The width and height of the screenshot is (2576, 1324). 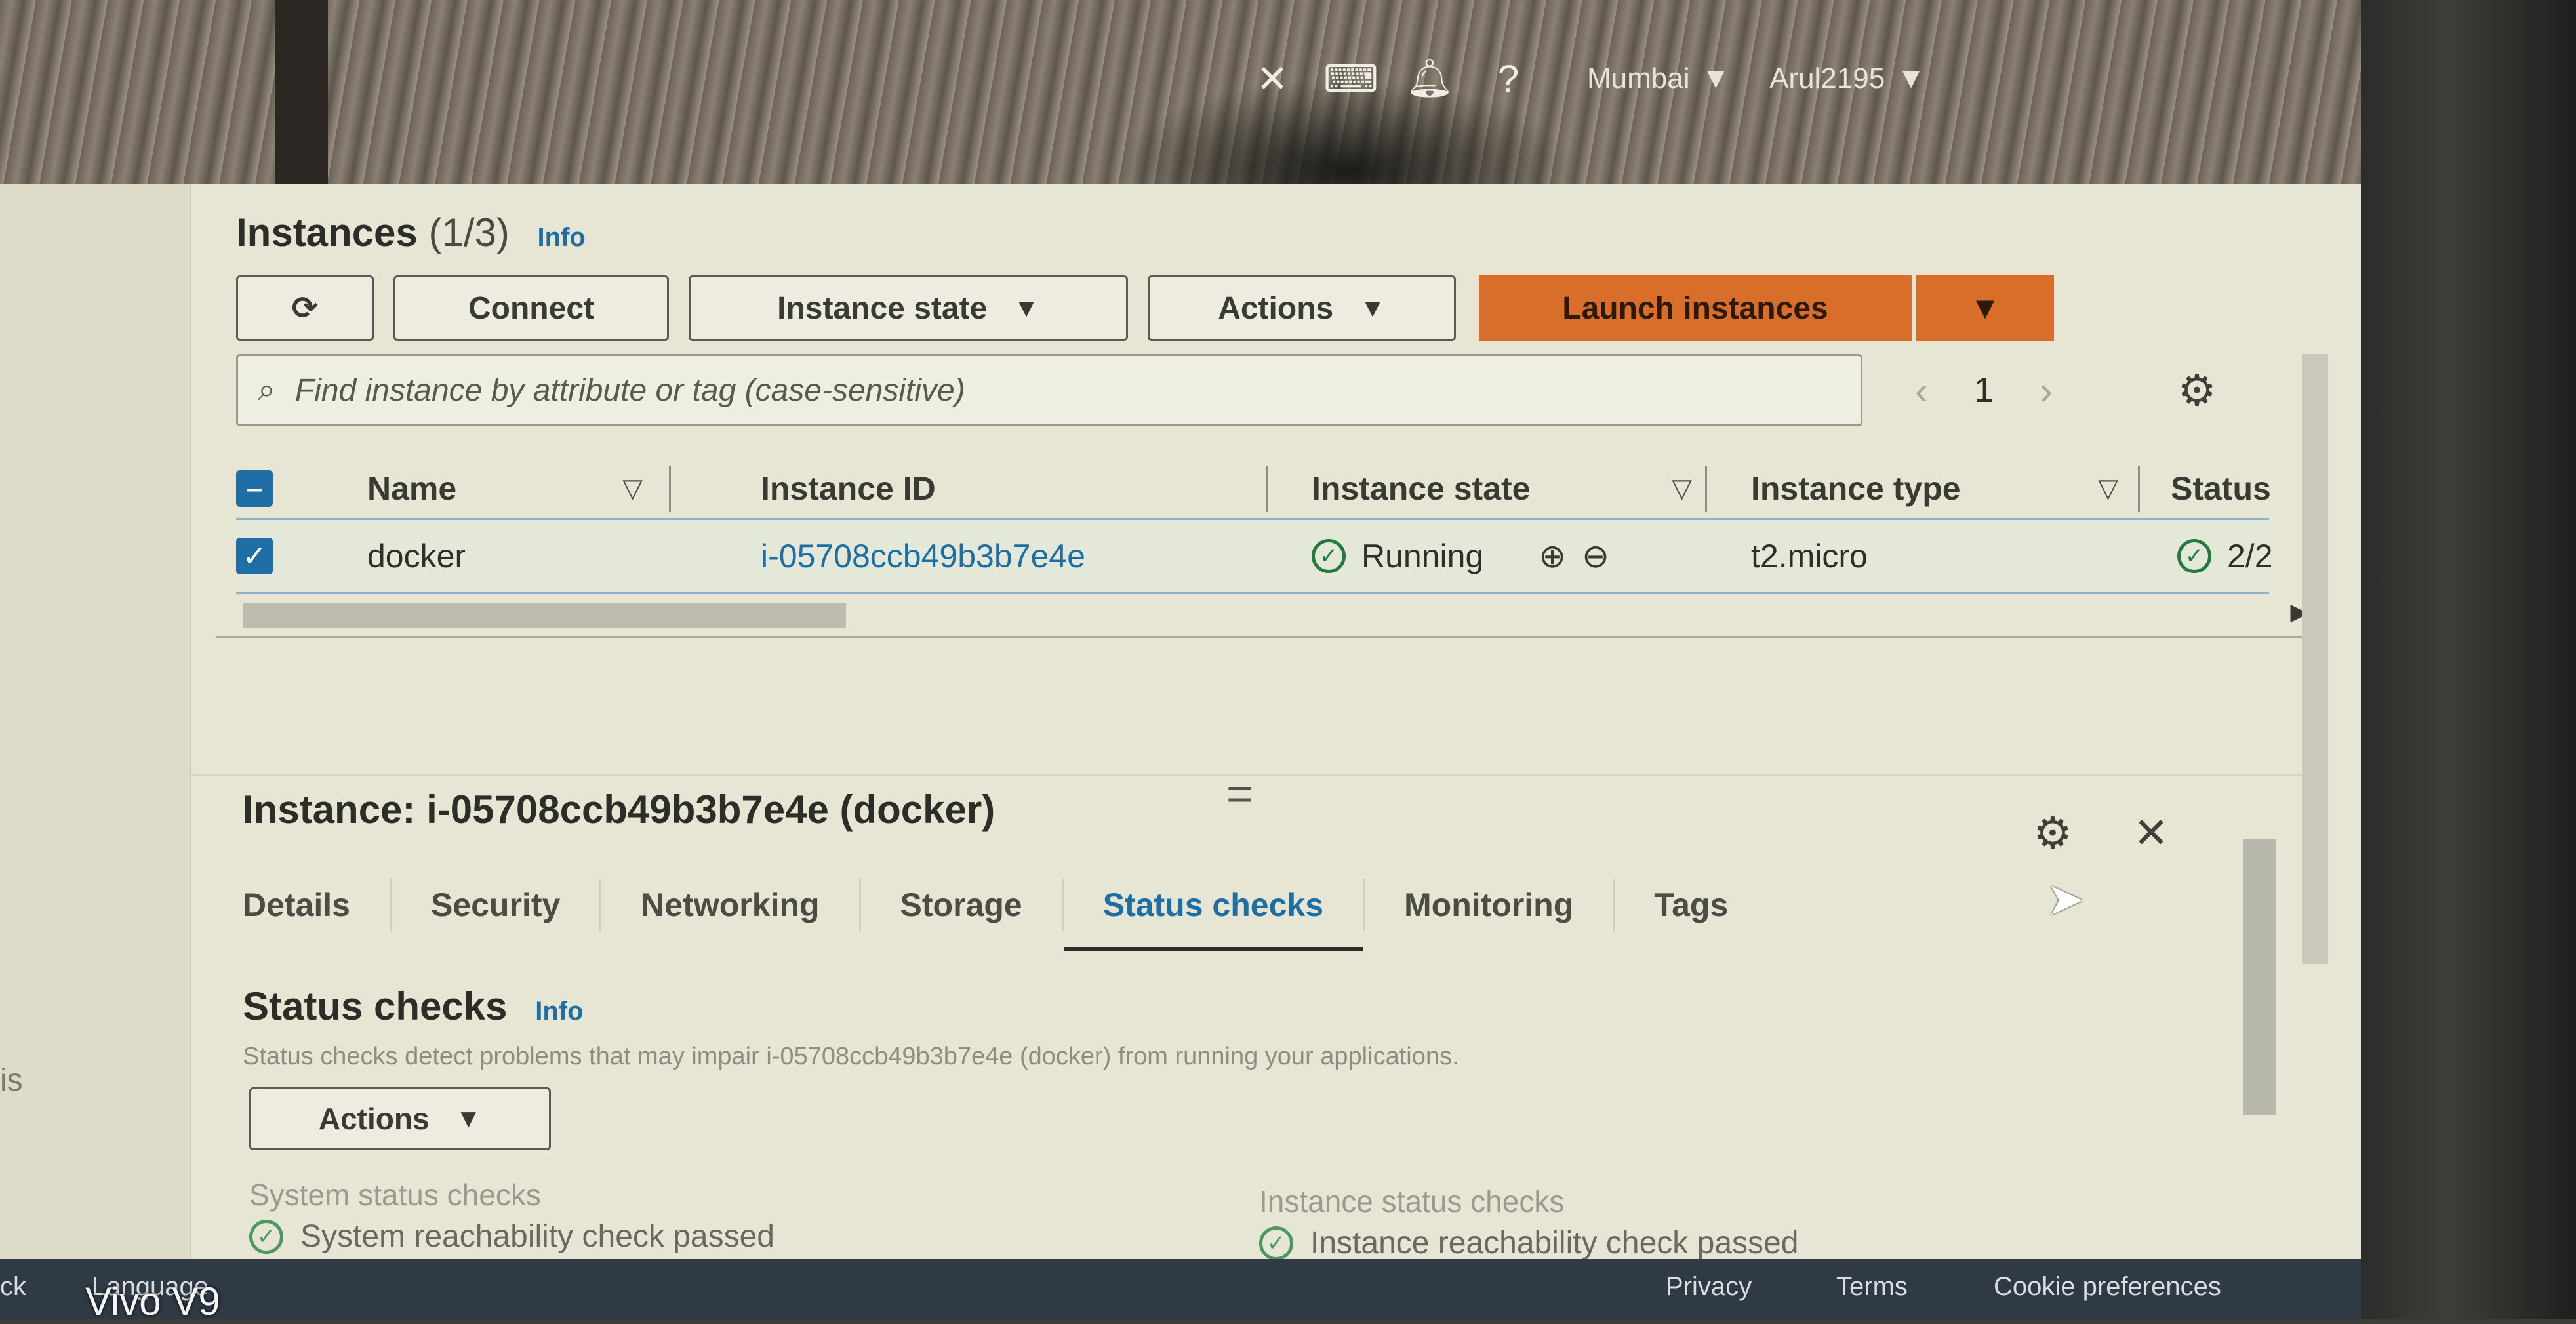 What do you see at coordinates (2107, 1287) in the screenshot?
I see `cookie-preferences-link: Cookie preferences` at bounding box center [2107, 1287].